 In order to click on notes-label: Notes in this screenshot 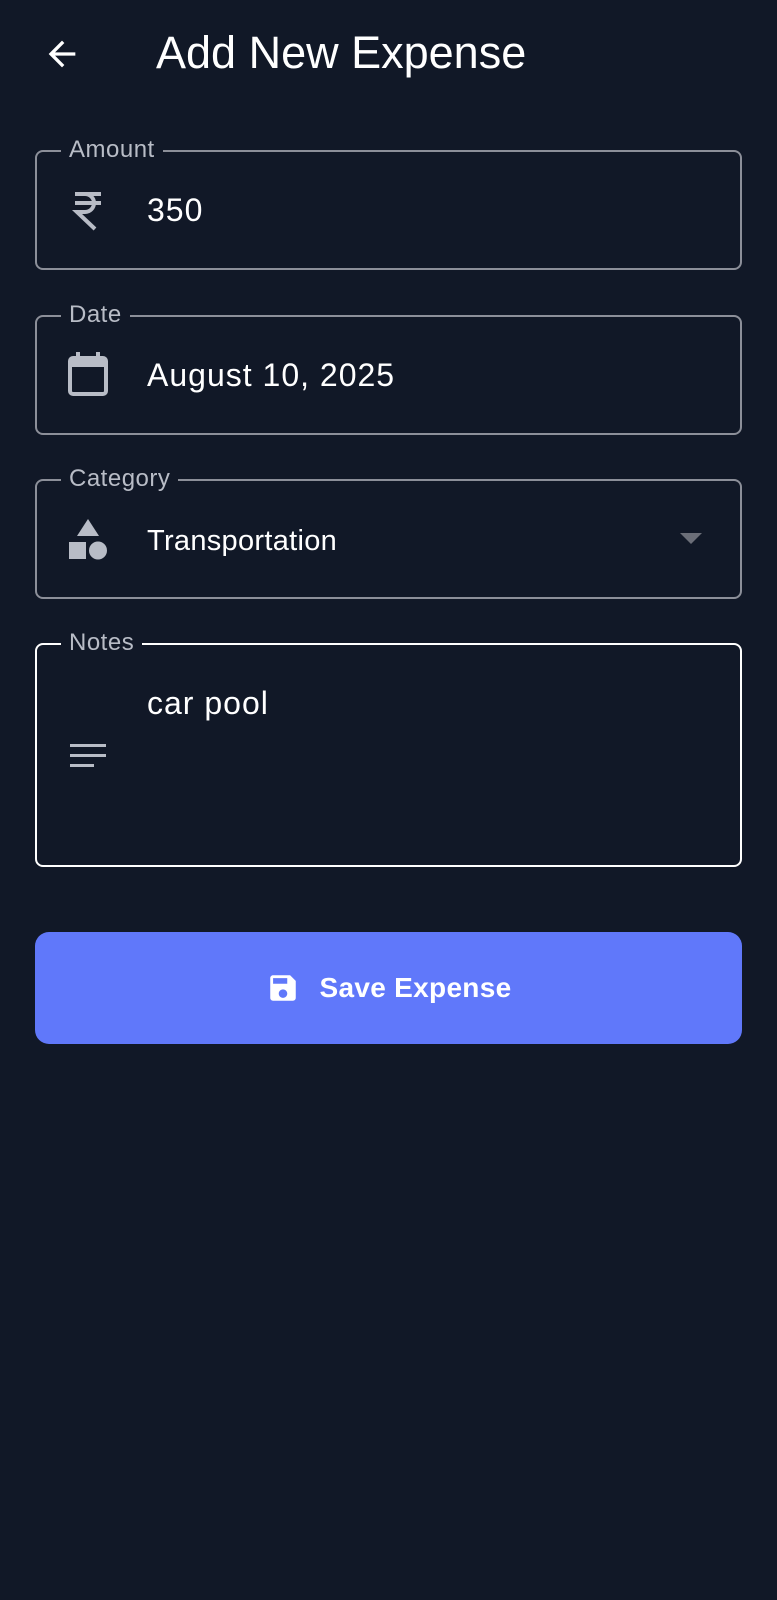, I will do `click(102, 643)`.